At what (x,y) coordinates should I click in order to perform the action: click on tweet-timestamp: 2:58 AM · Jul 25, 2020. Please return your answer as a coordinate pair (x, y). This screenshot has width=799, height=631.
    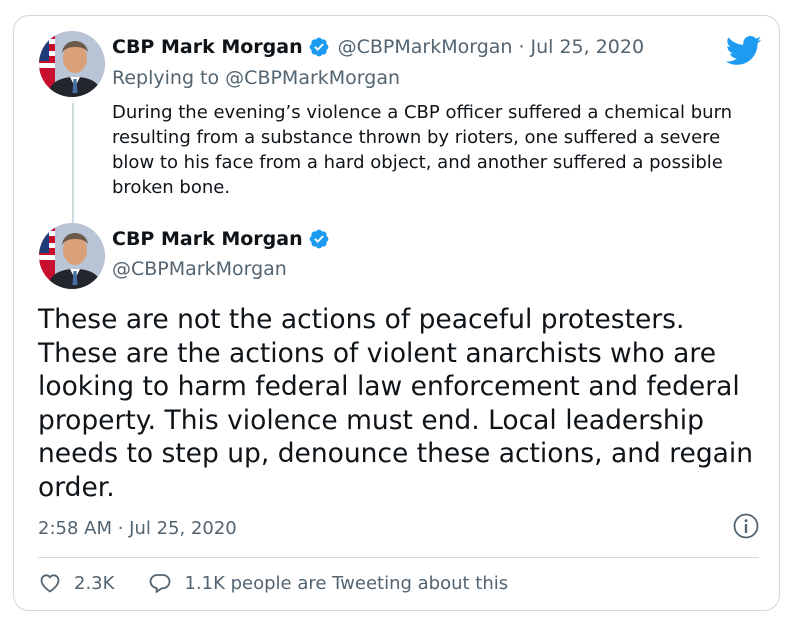
    Looking at the image, I should click on (137, 528).